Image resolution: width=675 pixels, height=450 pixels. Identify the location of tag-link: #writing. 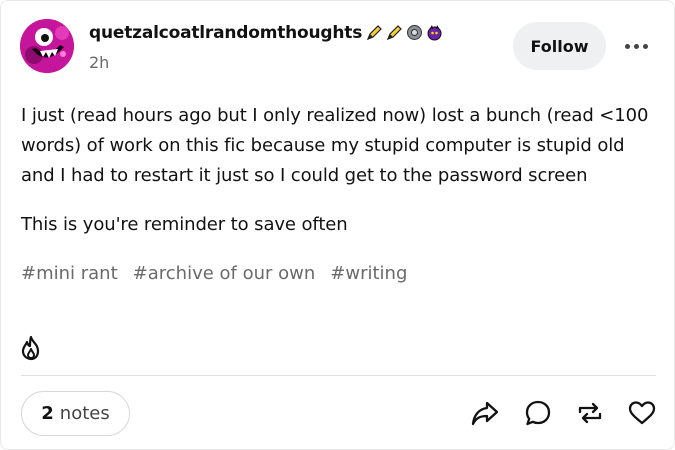
(368, 273).